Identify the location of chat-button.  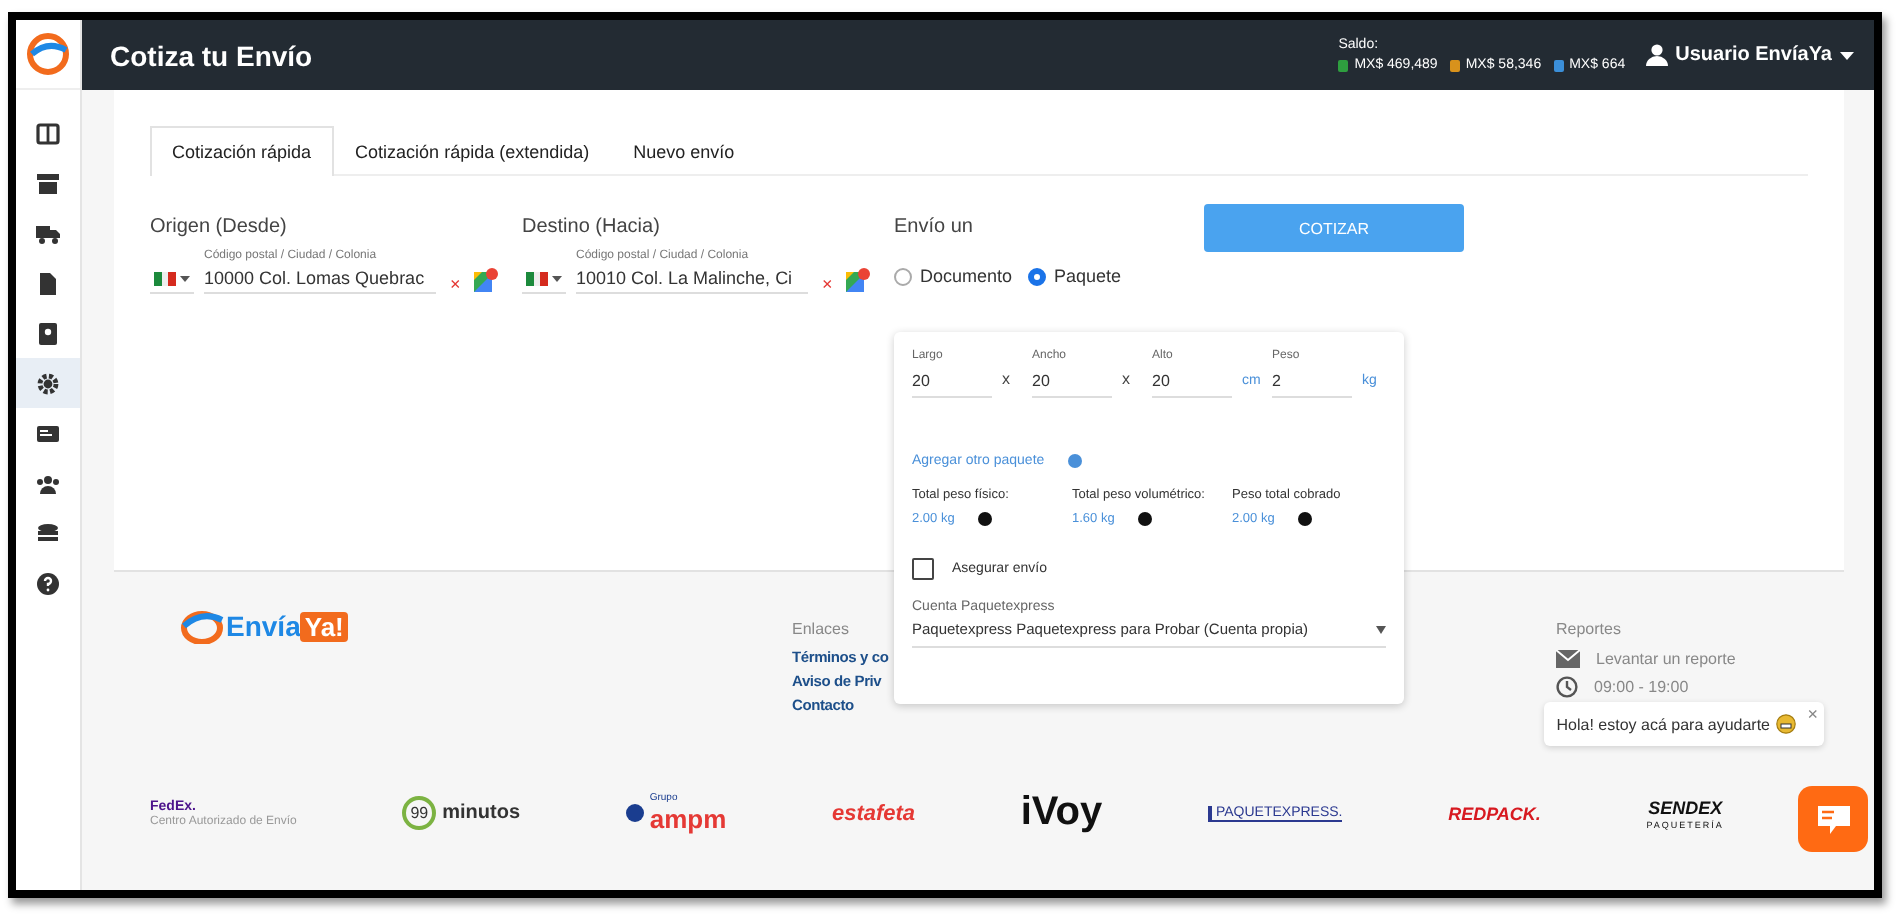
(1833, 819).